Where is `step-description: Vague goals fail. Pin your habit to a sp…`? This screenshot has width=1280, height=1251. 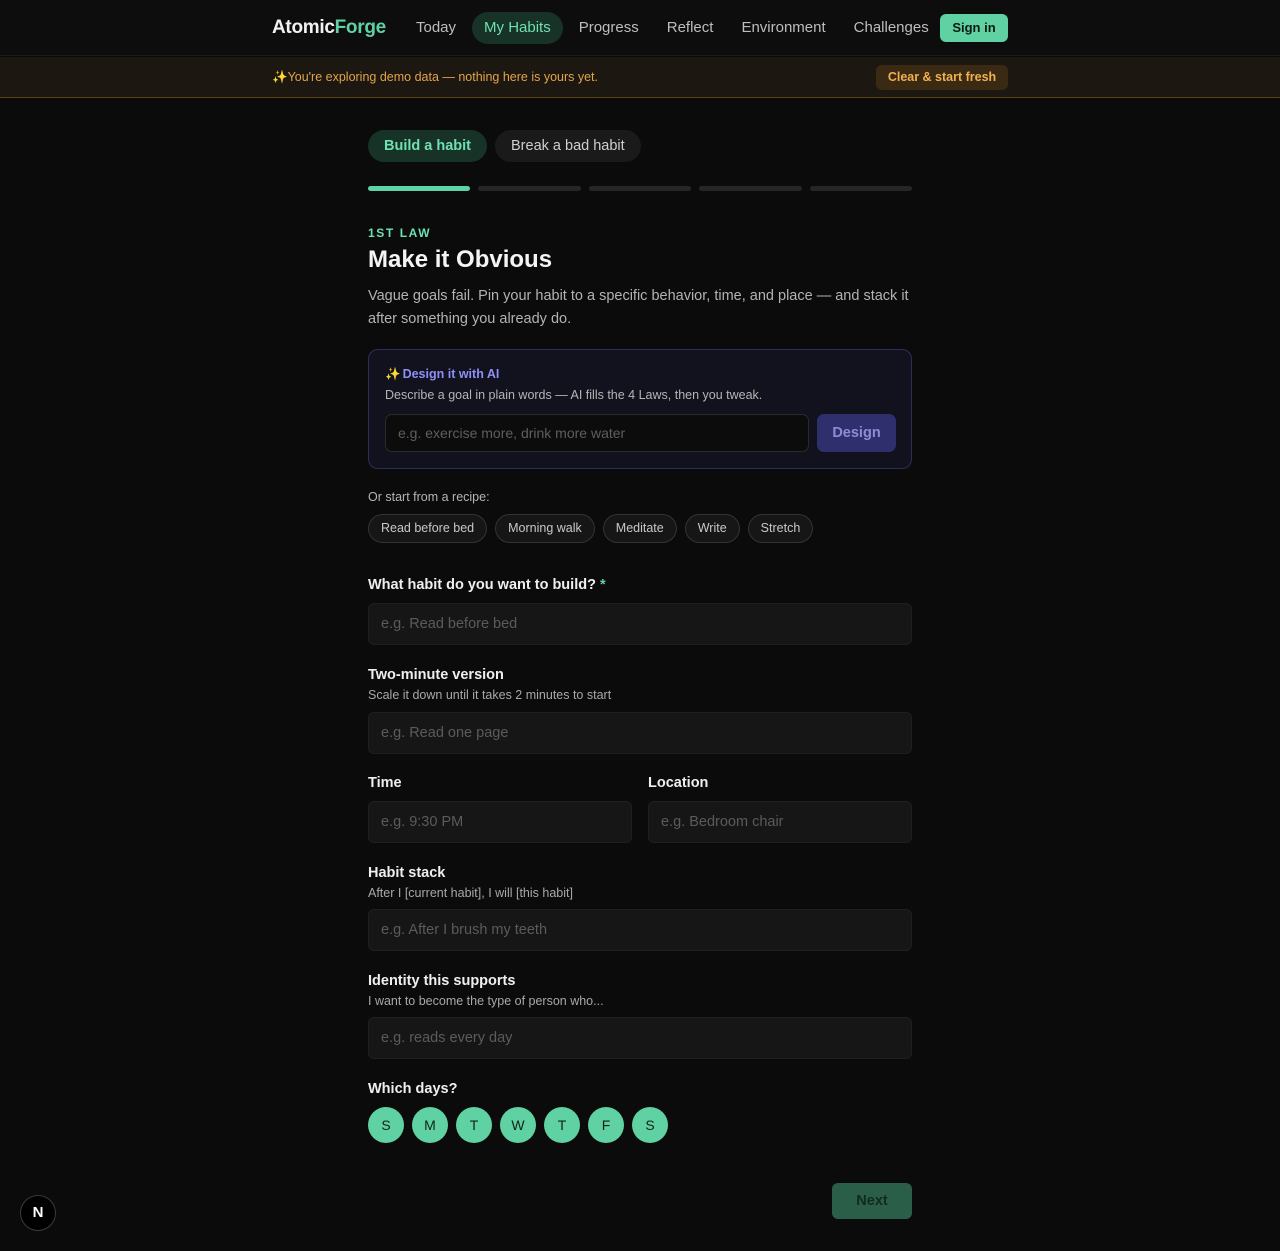 step-description: Vague goals fail. Pin your habit to a sp… is located at coordinates (638, 307).